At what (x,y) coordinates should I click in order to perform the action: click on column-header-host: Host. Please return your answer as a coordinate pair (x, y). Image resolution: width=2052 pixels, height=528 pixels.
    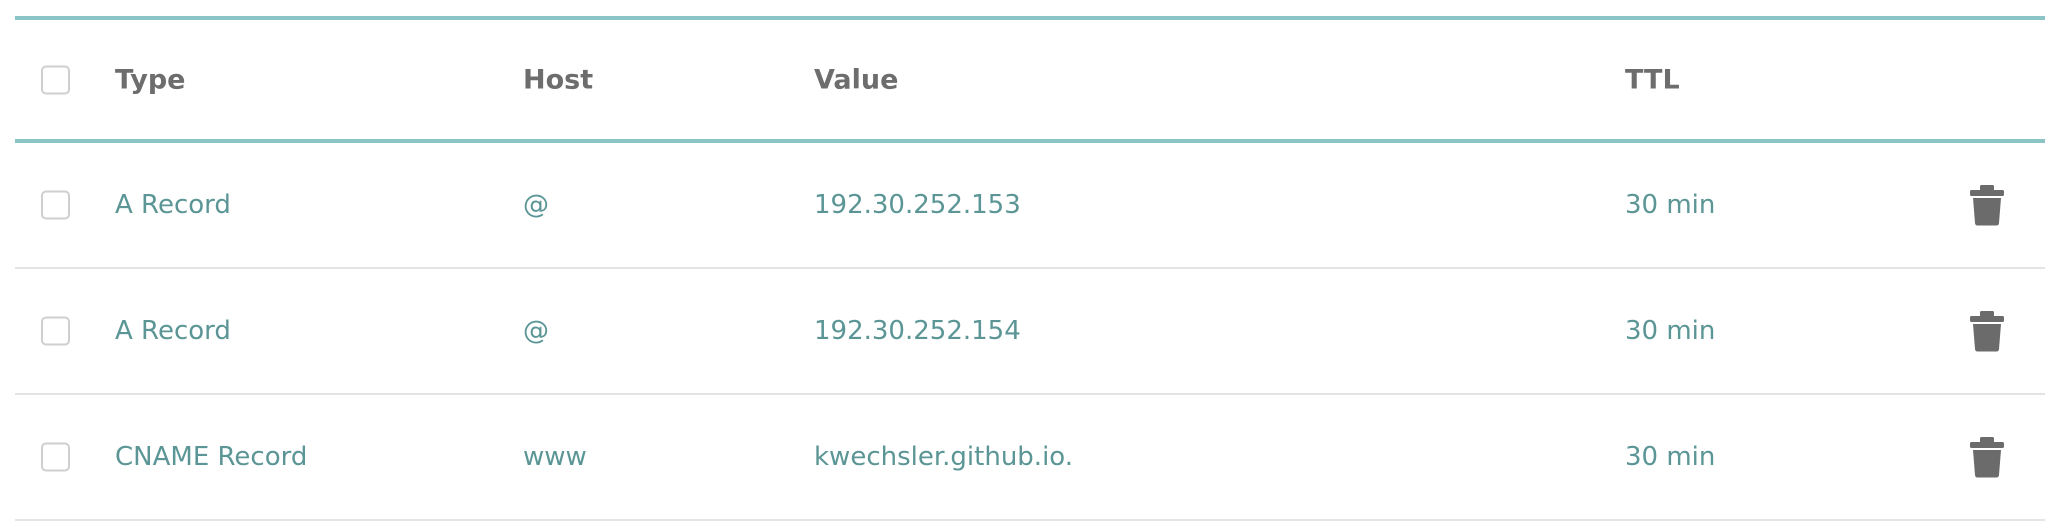
    Looking at the image, I should click on (558, 79).